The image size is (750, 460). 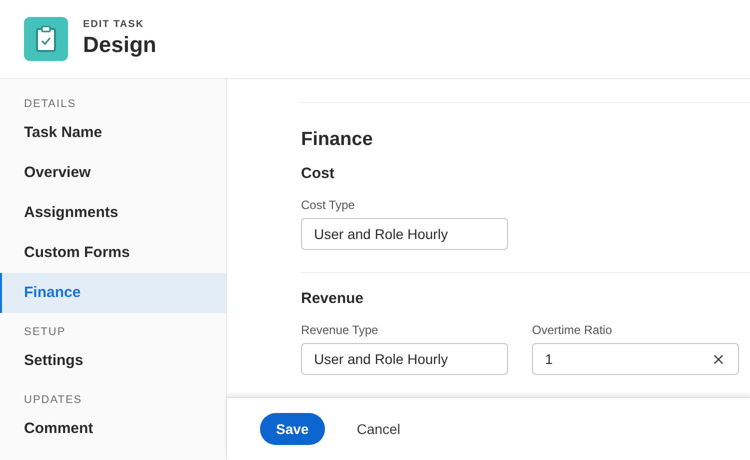 What do you see at coordinates (292, 429) in the screenshot?
I see `save-button: Save` at bounding box center [292, 429].